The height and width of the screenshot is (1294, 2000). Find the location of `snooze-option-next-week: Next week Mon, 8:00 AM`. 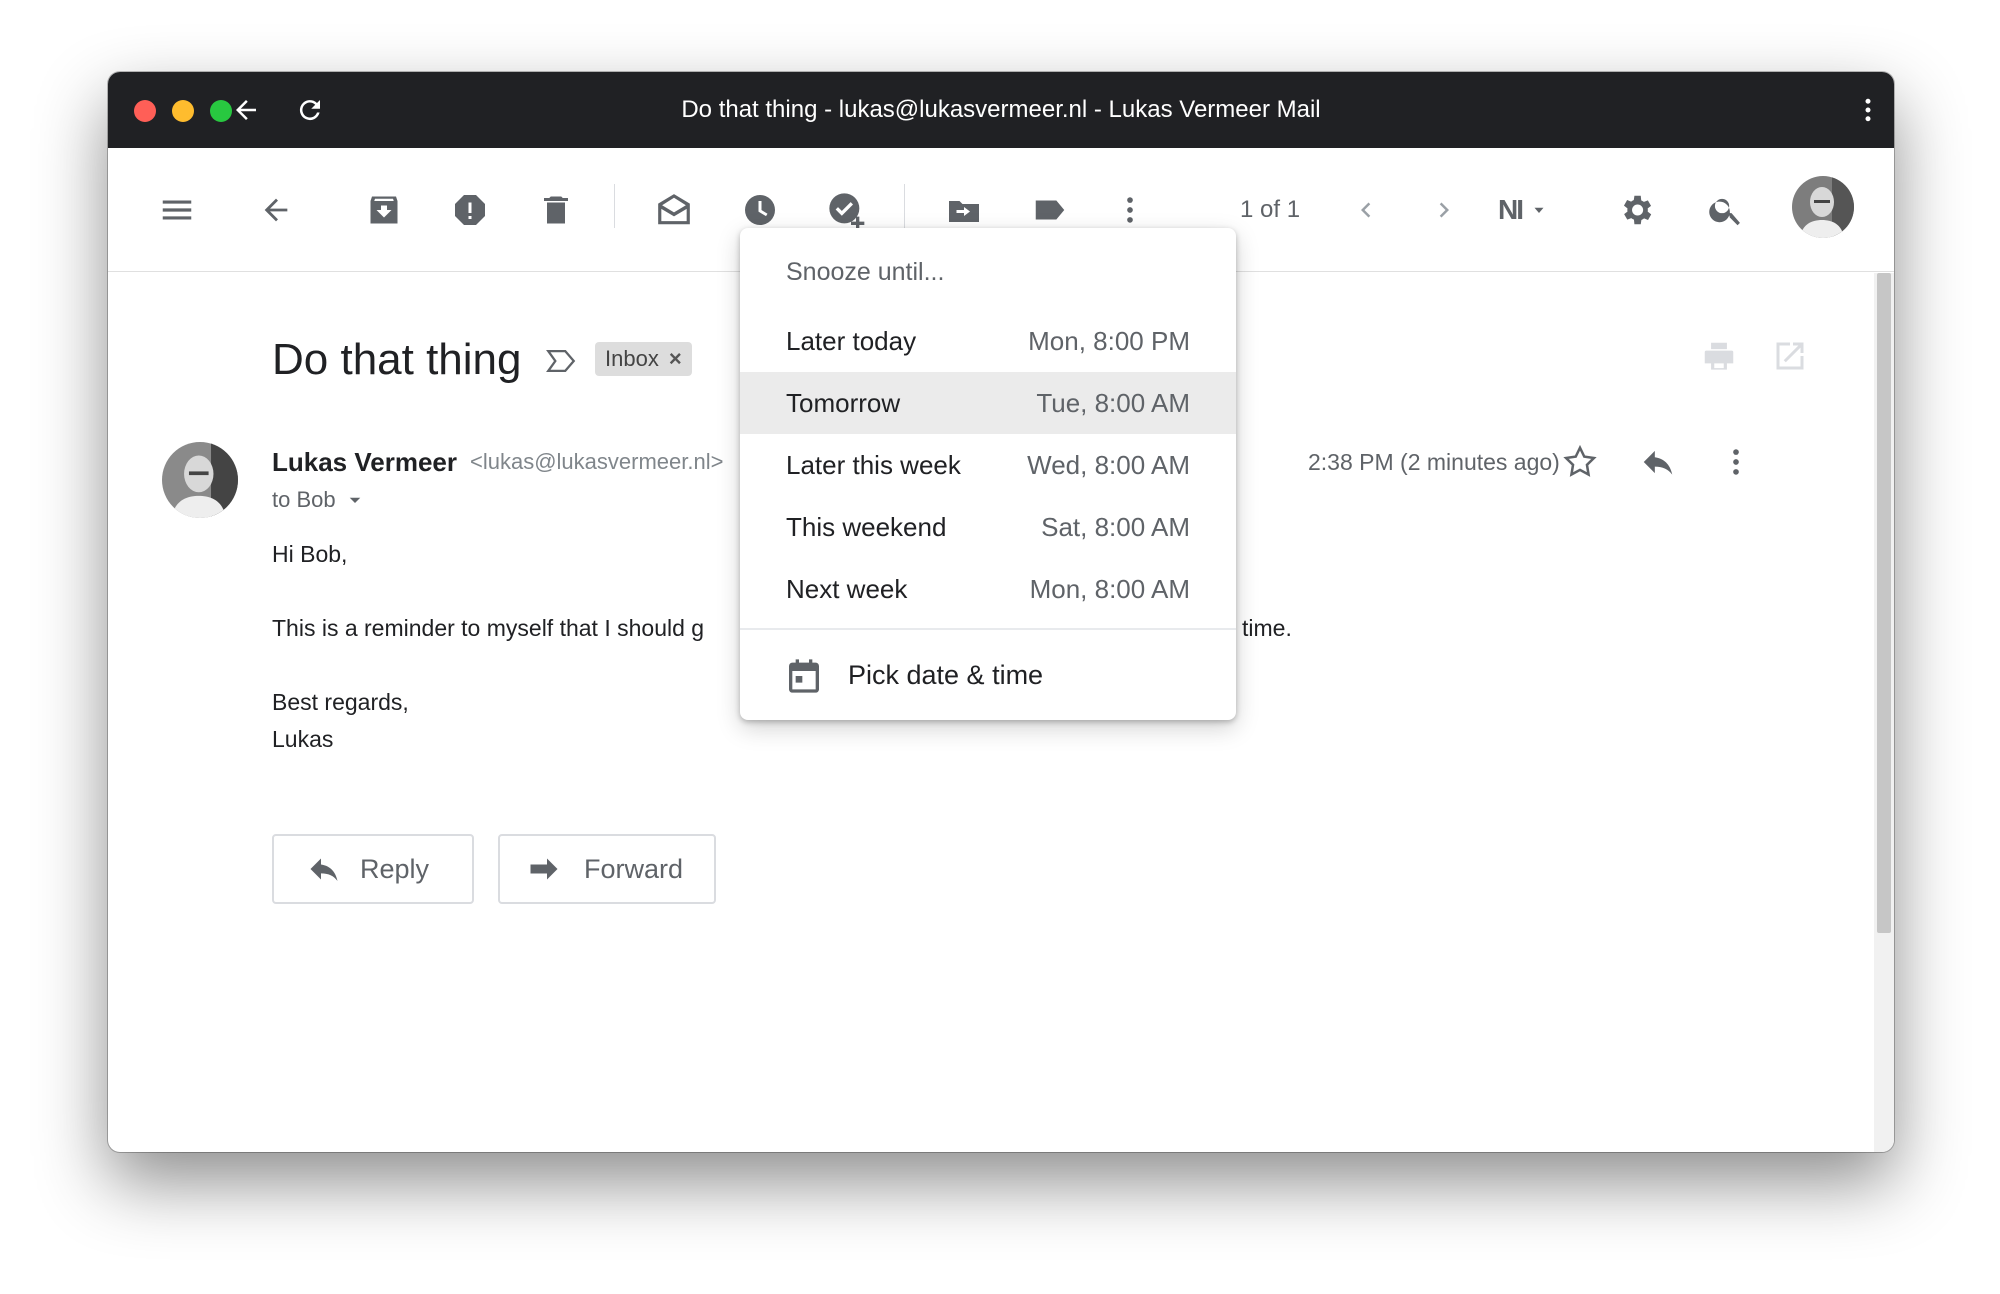

snooze-option-next-week: Next week Mon, 8:00 AM is located at coordinates (988, 589).